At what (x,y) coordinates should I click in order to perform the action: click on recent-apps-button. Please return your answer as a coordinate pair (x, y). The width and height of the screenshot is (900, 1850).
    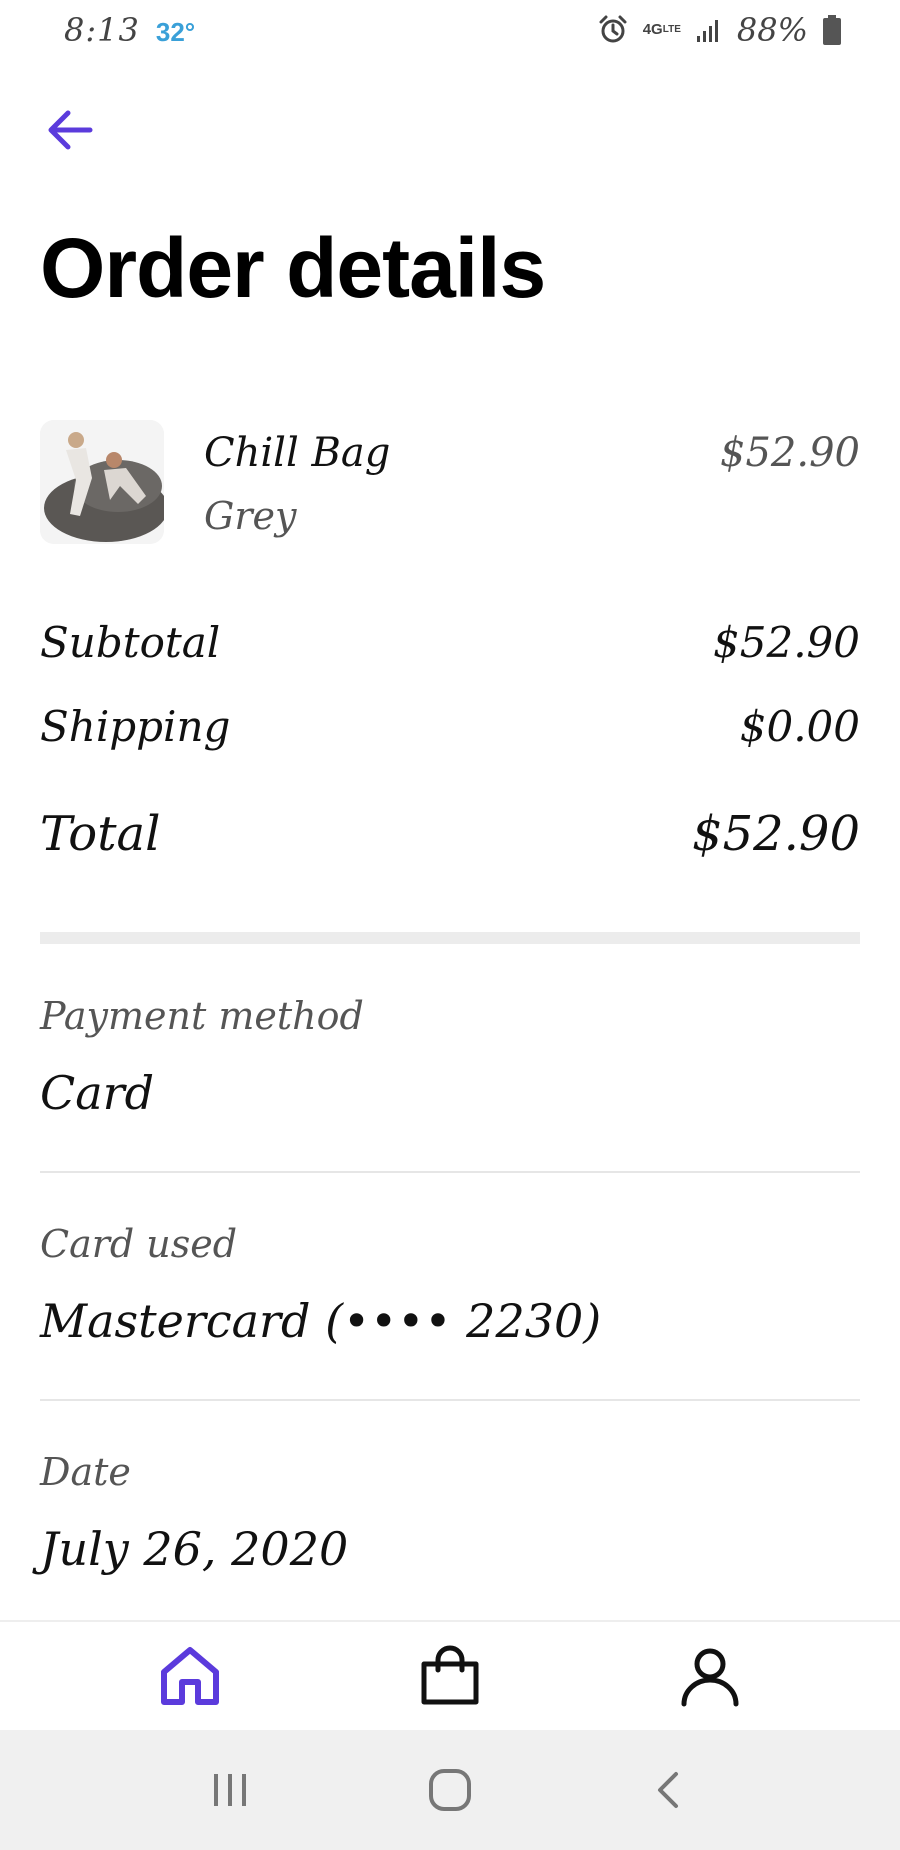
    Looking at the image, I should click on (230, 1790).